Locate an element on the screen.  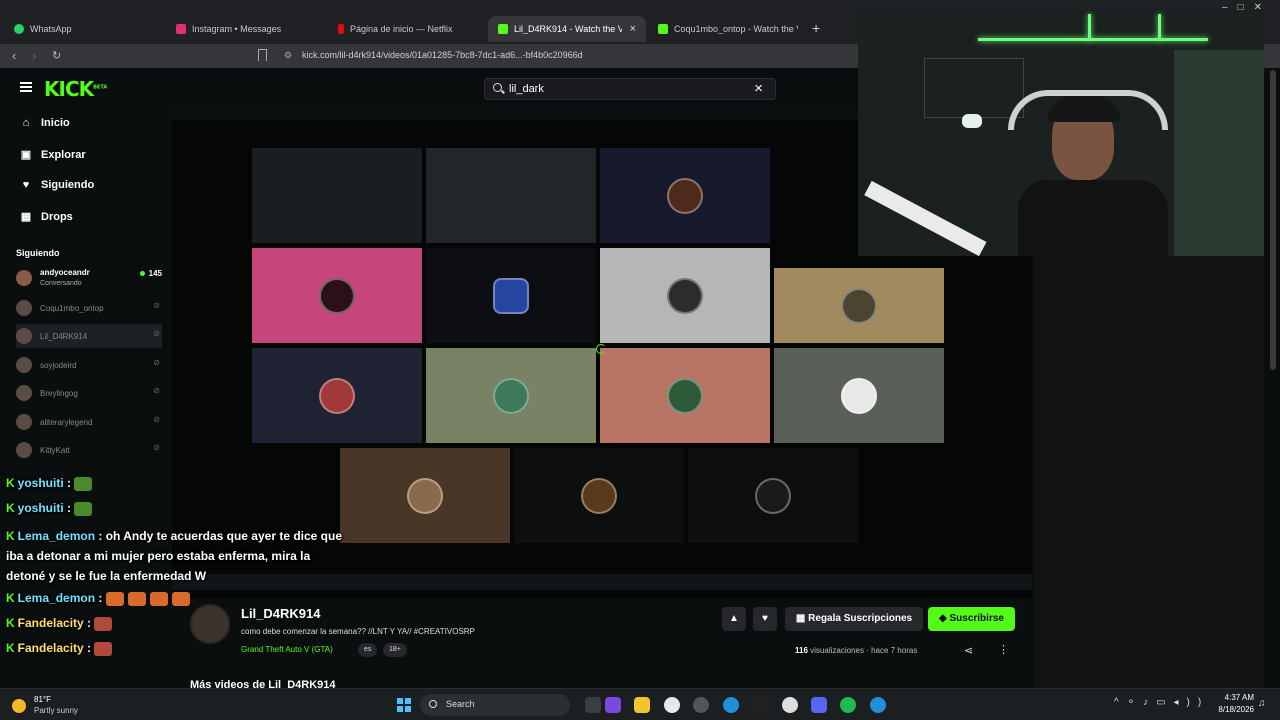
share-icon: ⋖ is located at coordinates (968, 650).